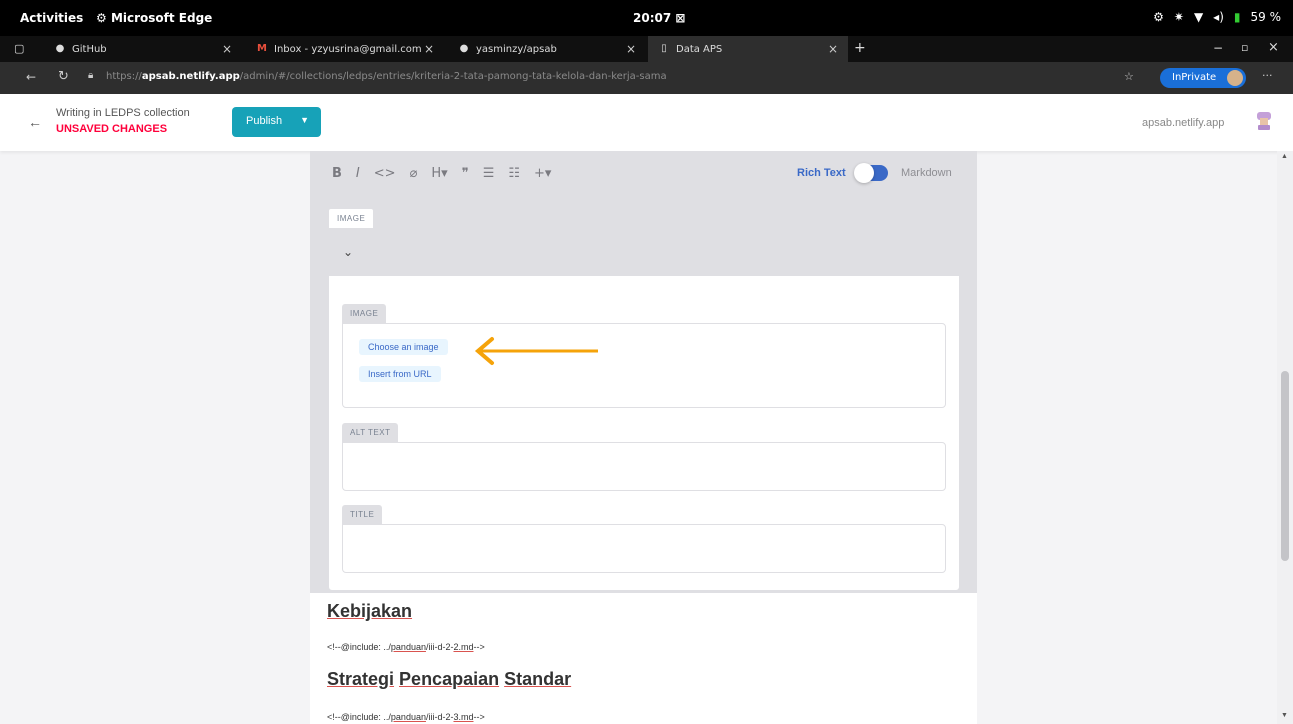  I want to click on system-tray: ⚙ ✷ ▼ ◂) ▮ 59 %, so click(1217, 17).